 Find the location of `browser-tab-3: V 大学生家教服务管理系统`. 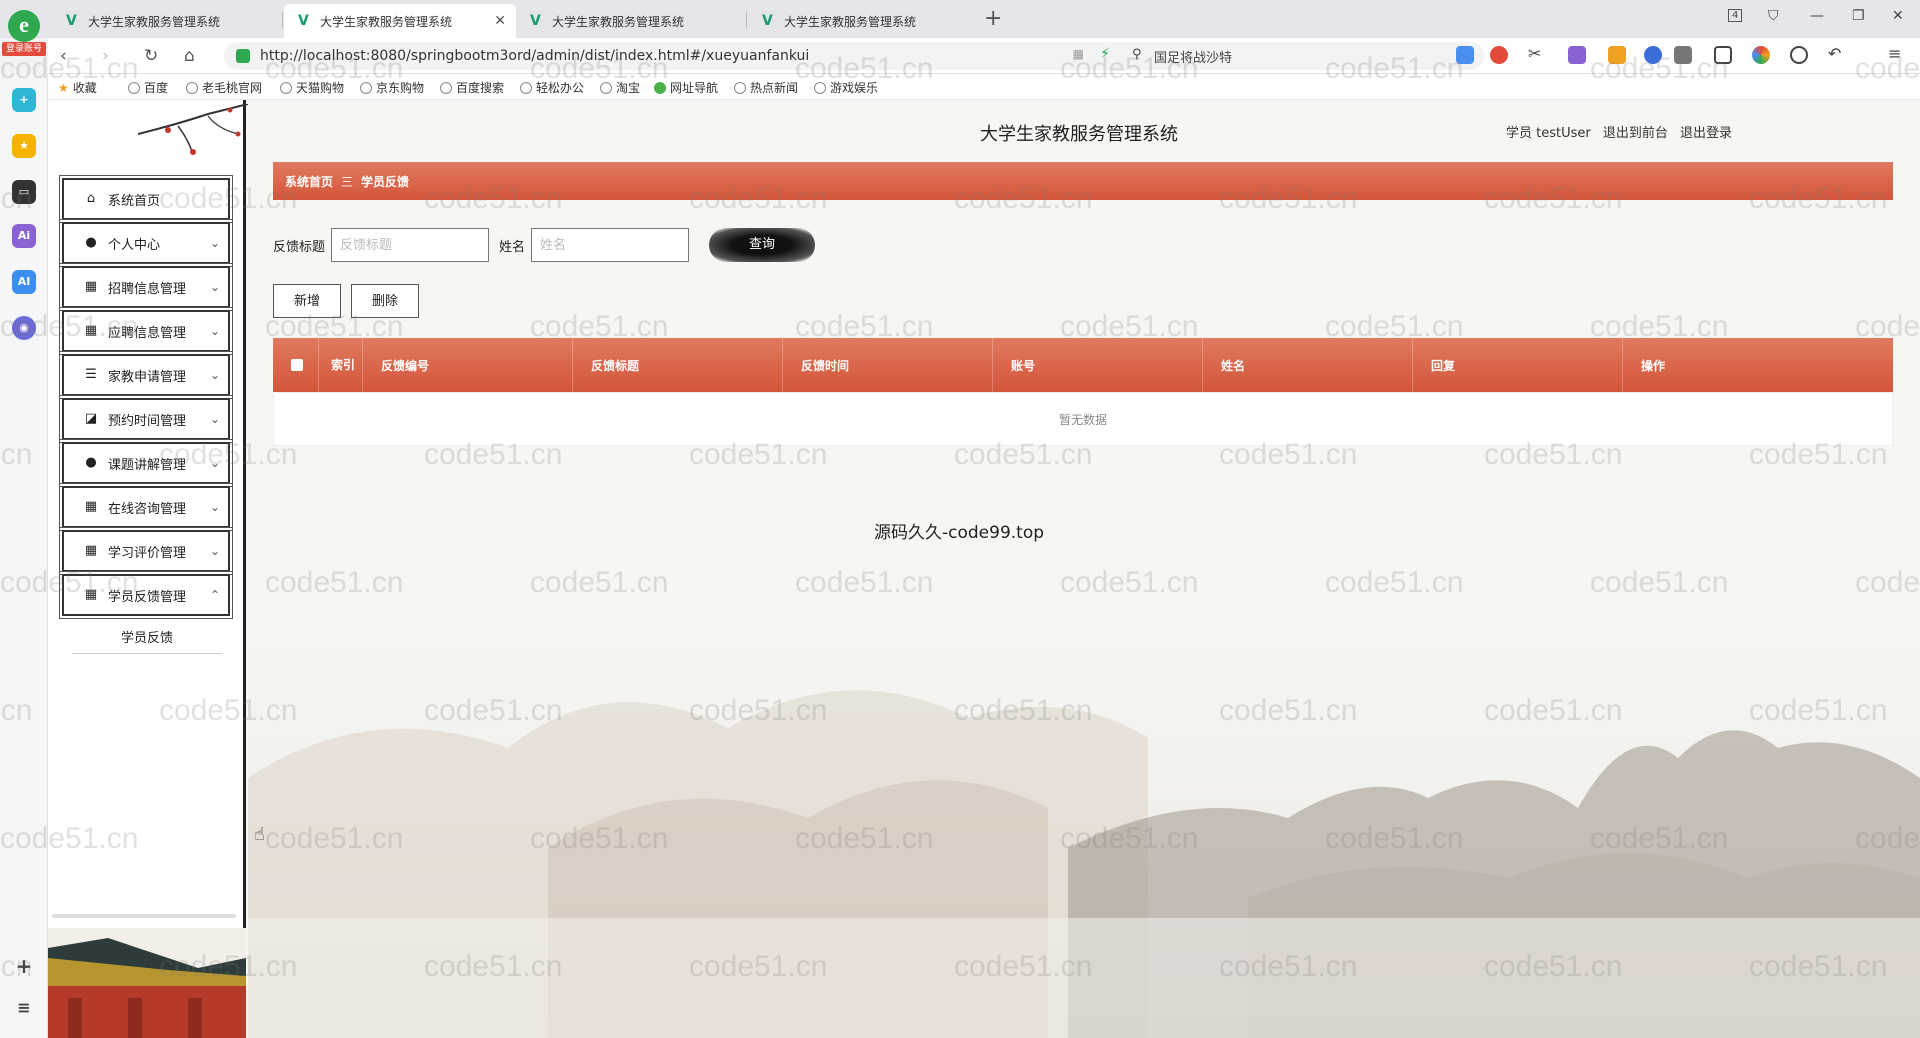

browser-tab-3: V 大学生家教服务管理系统 is located at coordinates (632, 21).